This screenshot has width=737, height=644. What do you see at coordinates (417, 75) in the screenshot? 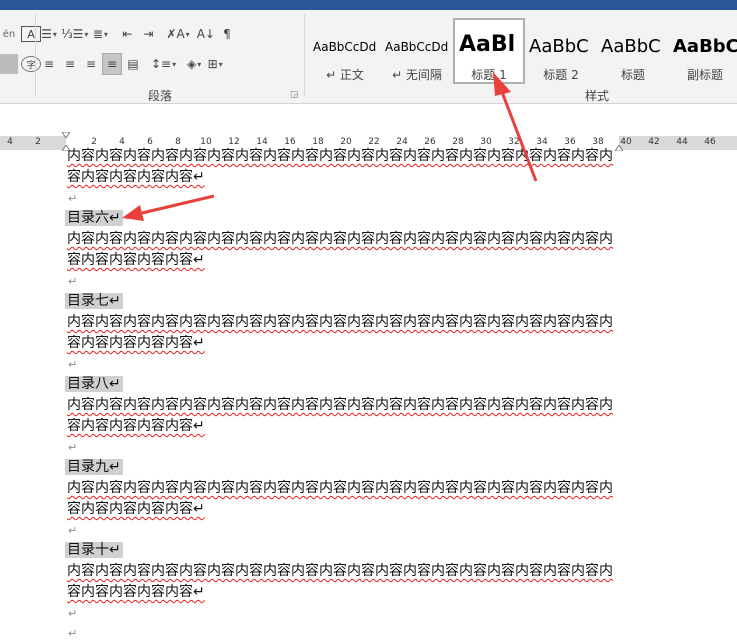
I see `style-name: ↵ 无间隔` at bounding box center [417, 75].